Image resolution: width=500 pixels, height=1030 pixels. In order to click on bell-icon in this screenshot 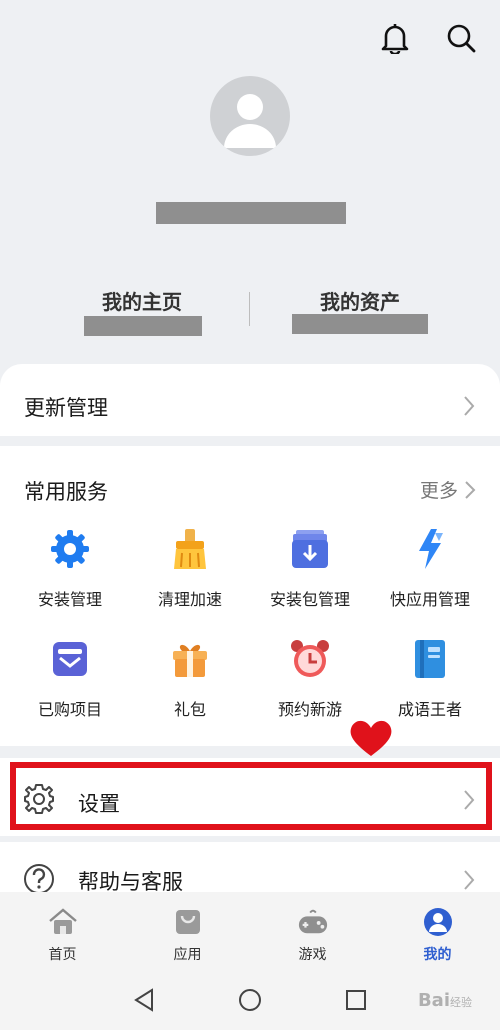, I will do `click(395, 38)`.